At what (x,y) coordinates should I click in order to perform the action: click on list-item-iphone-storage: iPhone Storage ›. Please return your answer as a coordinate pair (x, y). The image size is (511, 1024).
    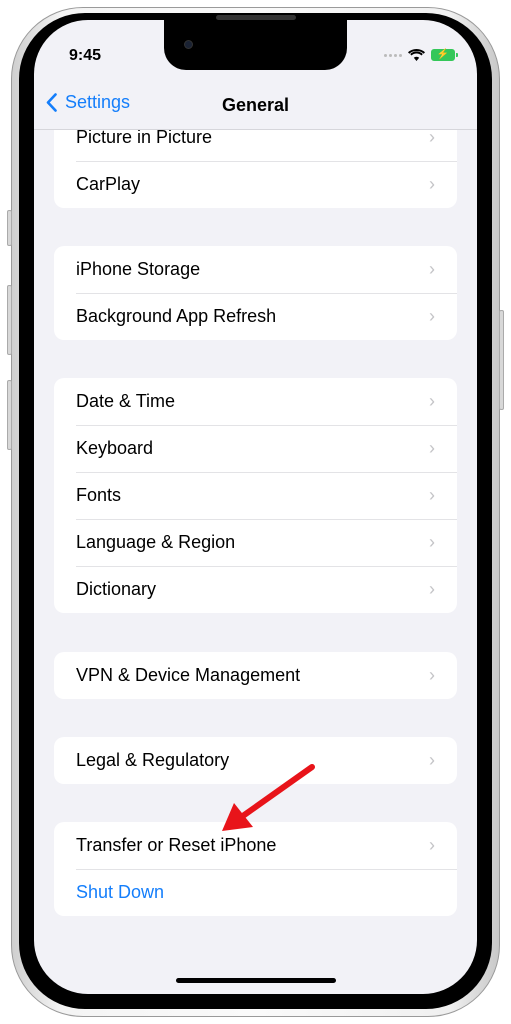
    Looking at the image, I should click on (255, 269).